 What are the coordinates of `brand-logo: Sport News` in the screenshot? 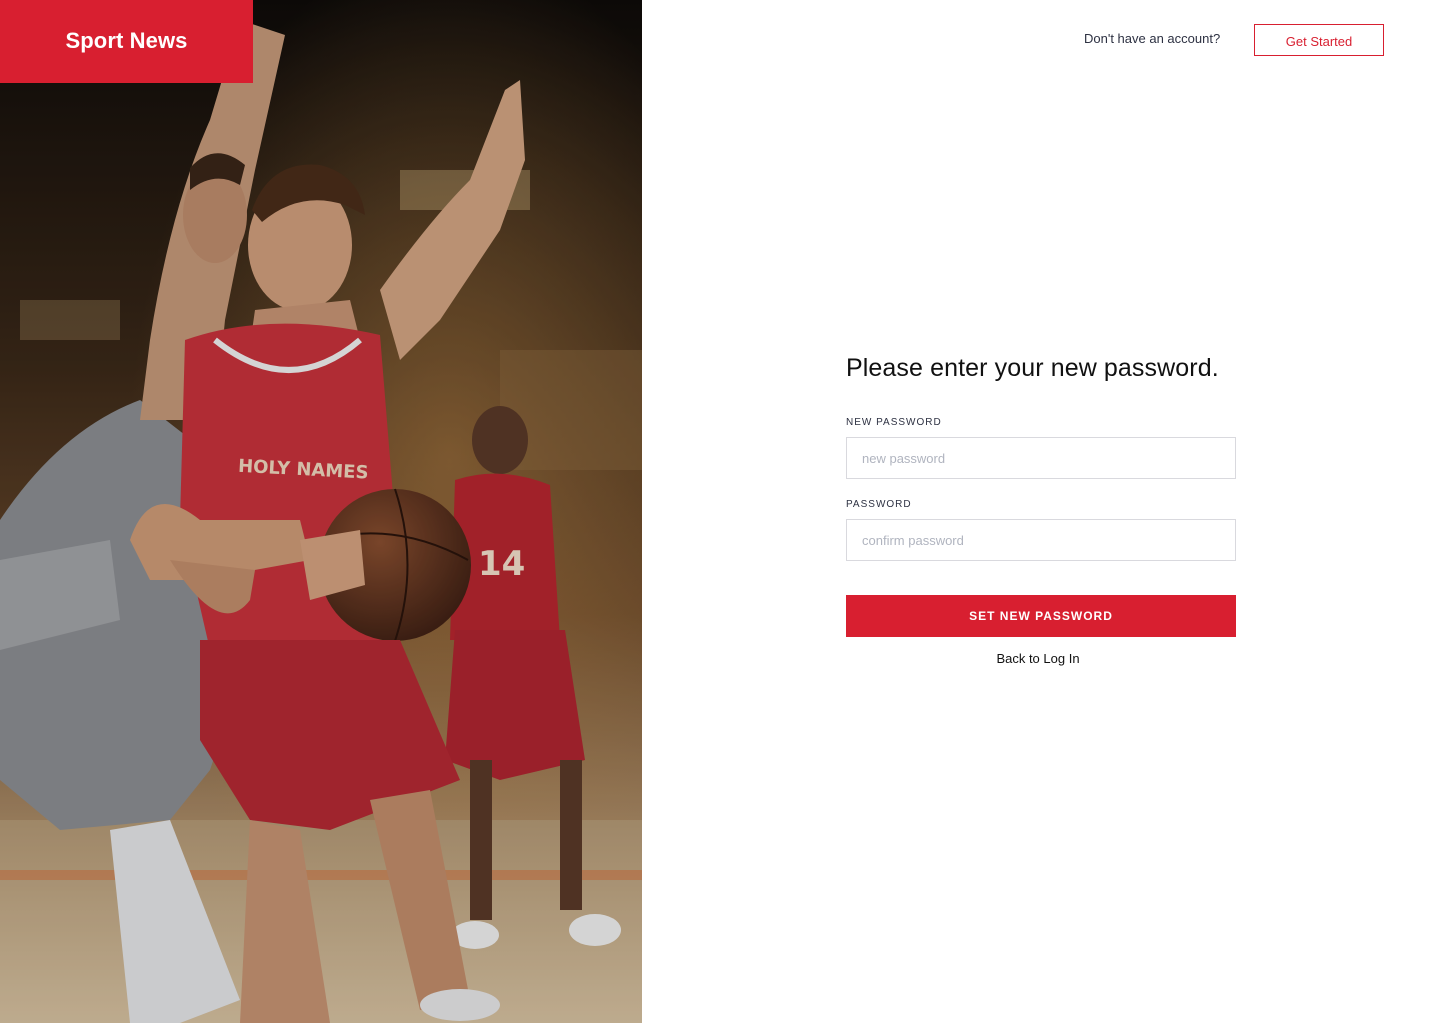 It's located at (126, 41).